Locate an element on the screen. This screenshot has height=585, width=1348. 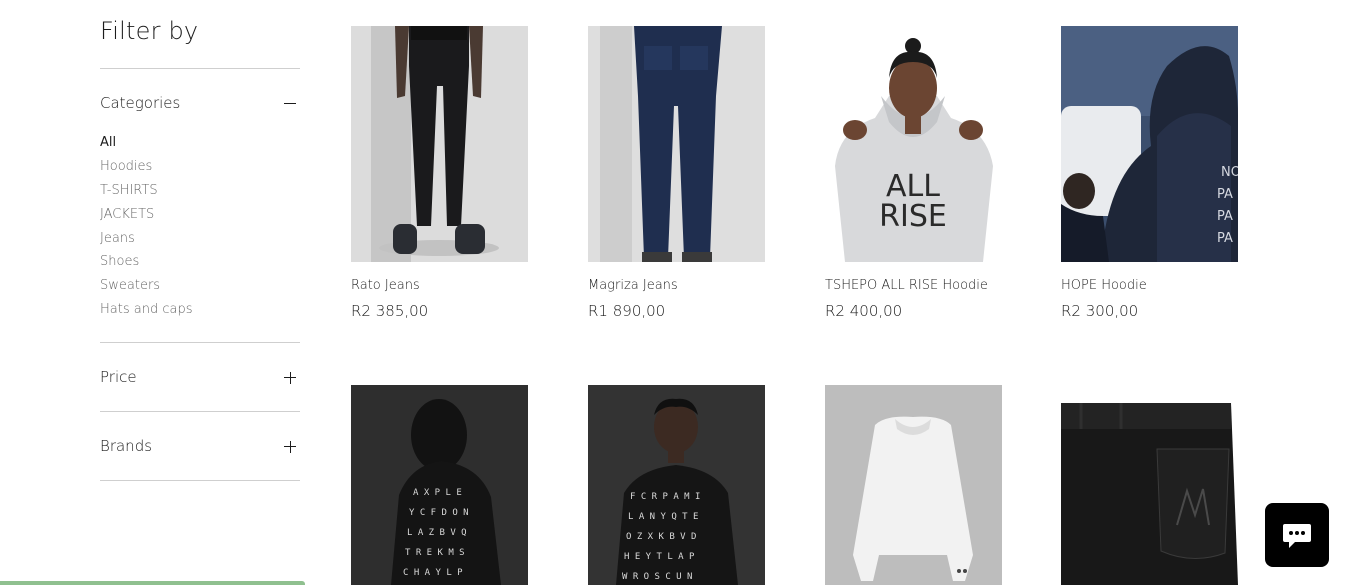
product-name: Rato Jeans is located at coordinates (385, 285).